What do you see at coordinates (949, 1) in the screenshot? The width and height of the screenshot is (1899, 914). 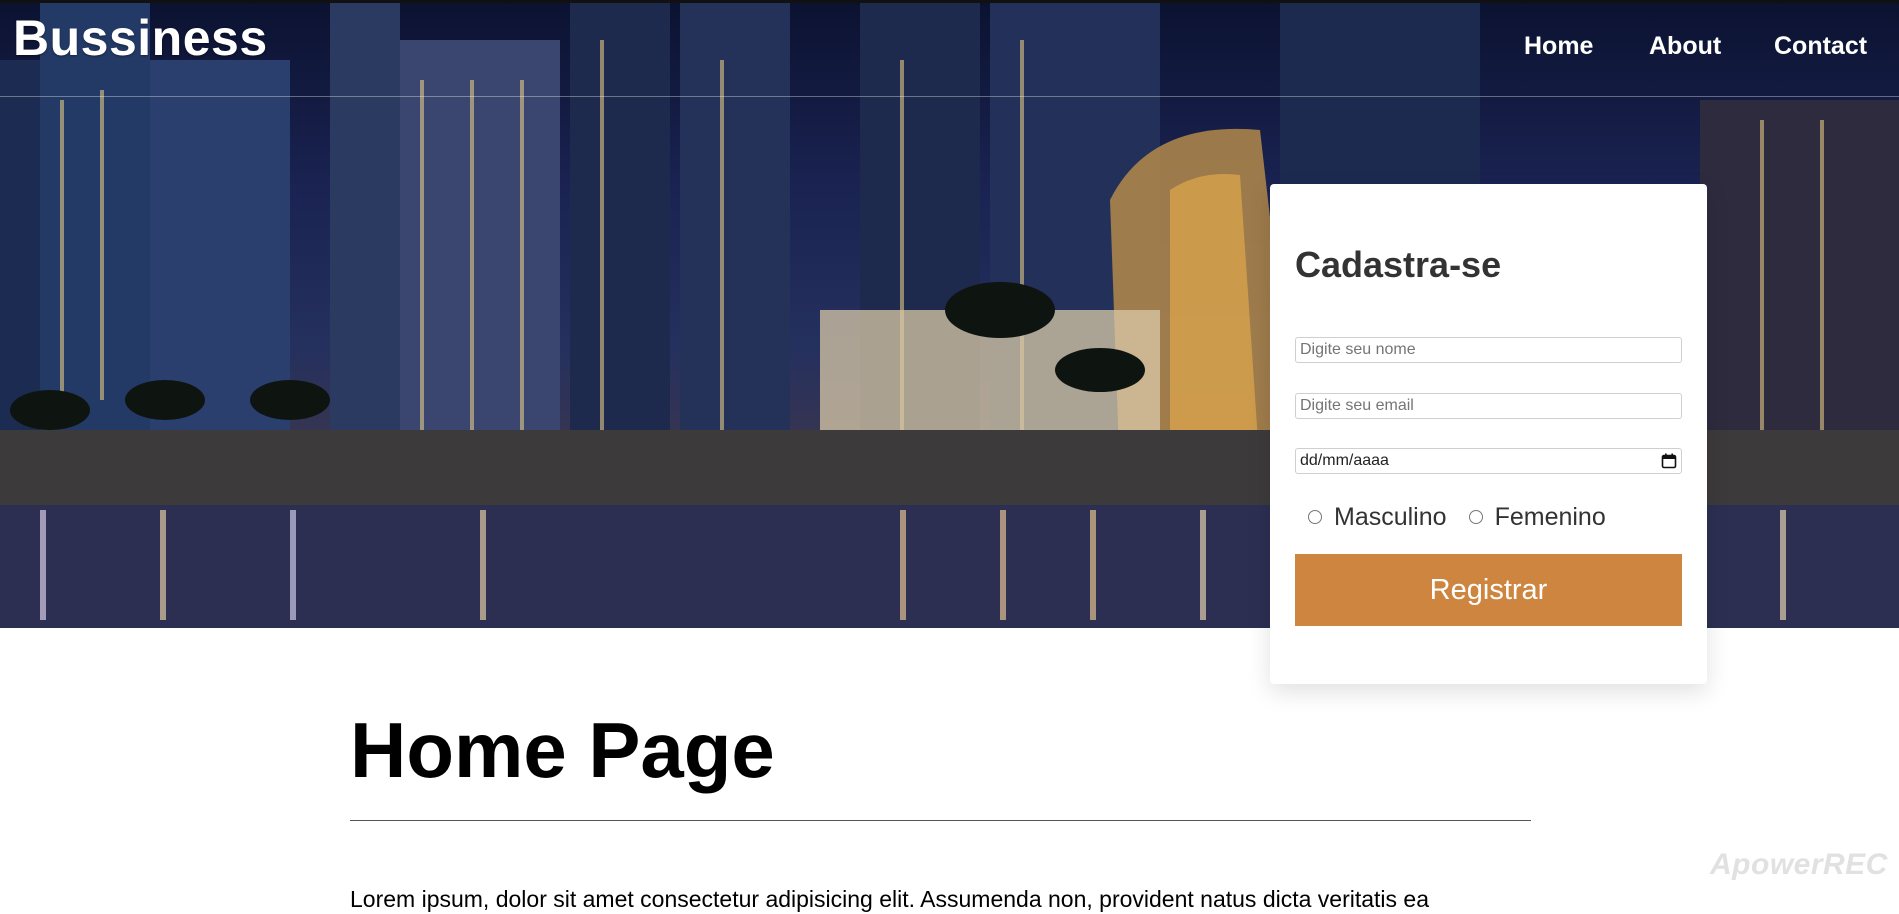 I see `top-border-line` at bounding box center [949, 1].